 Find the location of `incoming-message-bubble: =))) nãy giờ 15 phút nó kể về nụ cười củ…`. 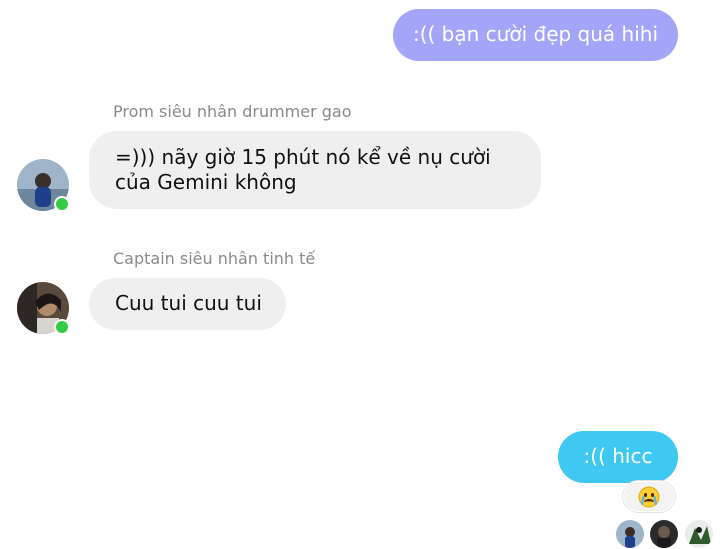

incoming-message-bubble: =))) nãy giờ 15 phút nó kể về nụ cười củ… is located at coordinates (315, 170).